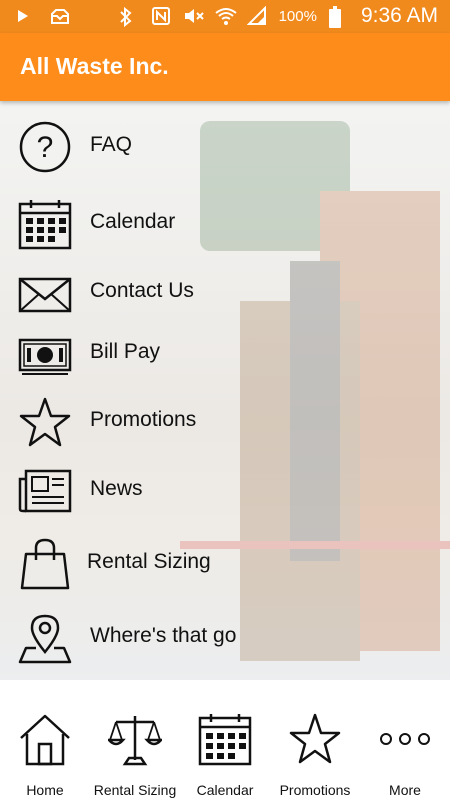  What do you see at coordinates (225, 564) in the screenshot?
I see `menu-item-rental-sizing: Rental Sizing` at bounding box center [225, 564].